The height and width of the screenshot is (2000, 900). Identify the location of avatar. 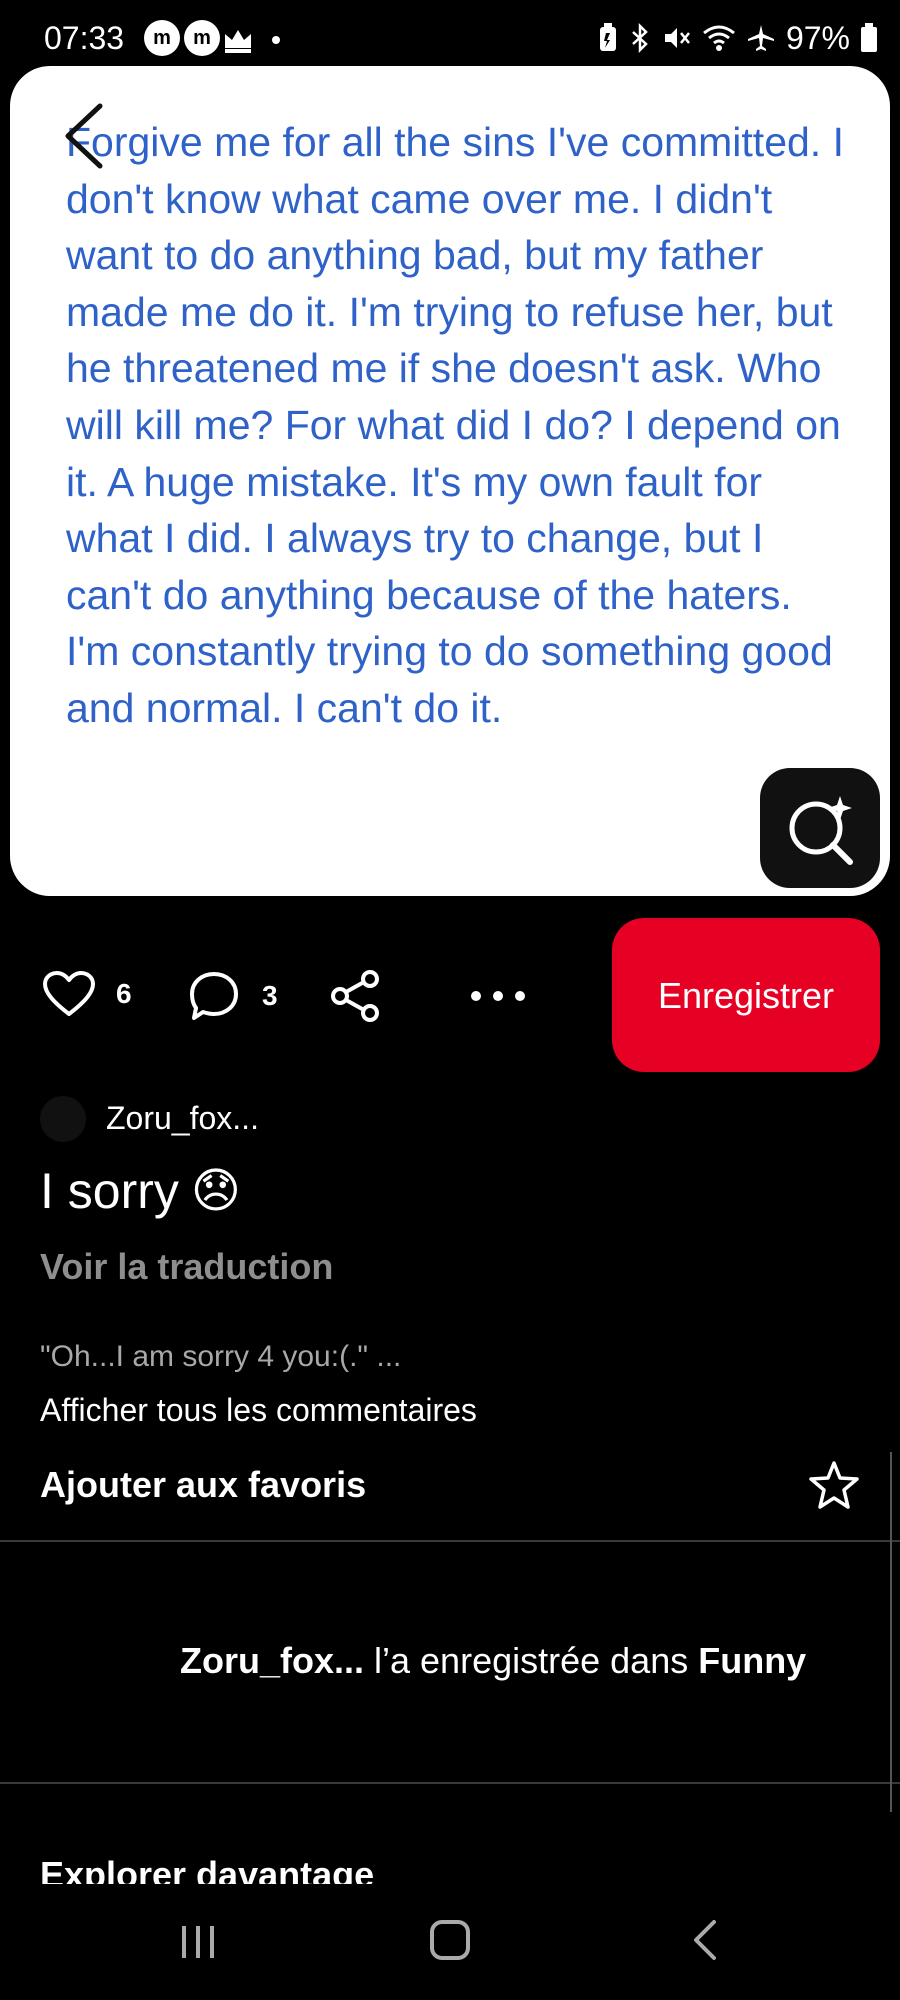
(63, 1119).